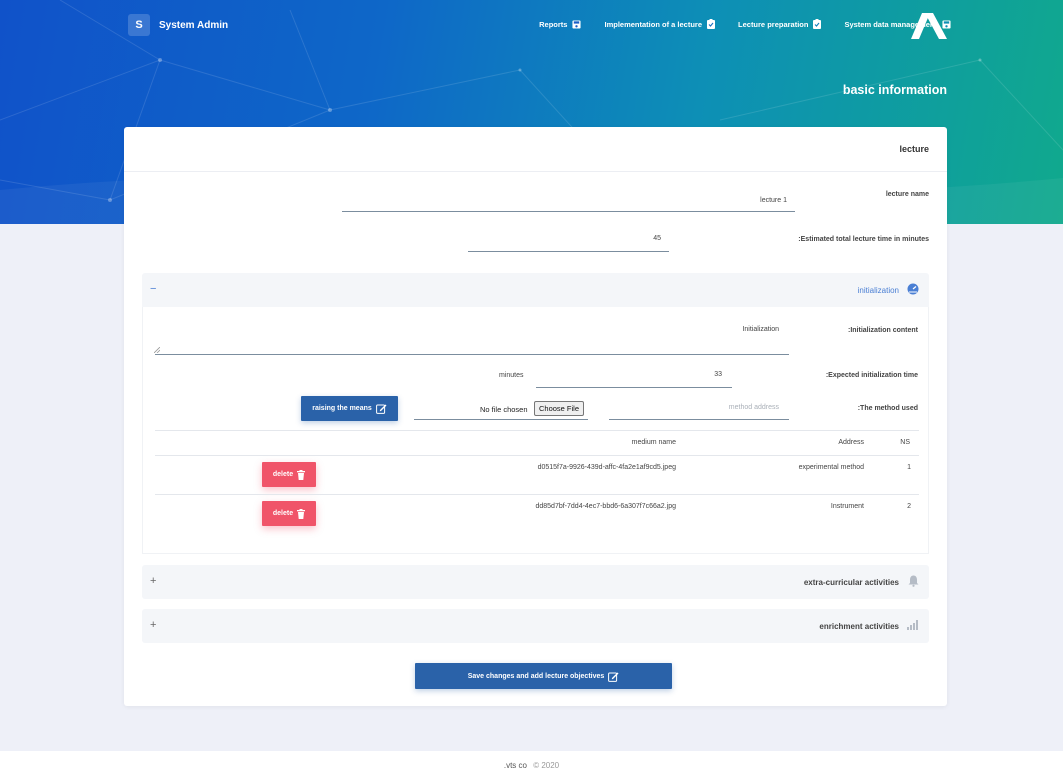  What do you see at coordinates (535, 149) in the screenshot?
I see `card-header: lecture` at bounding box center [535, 149].